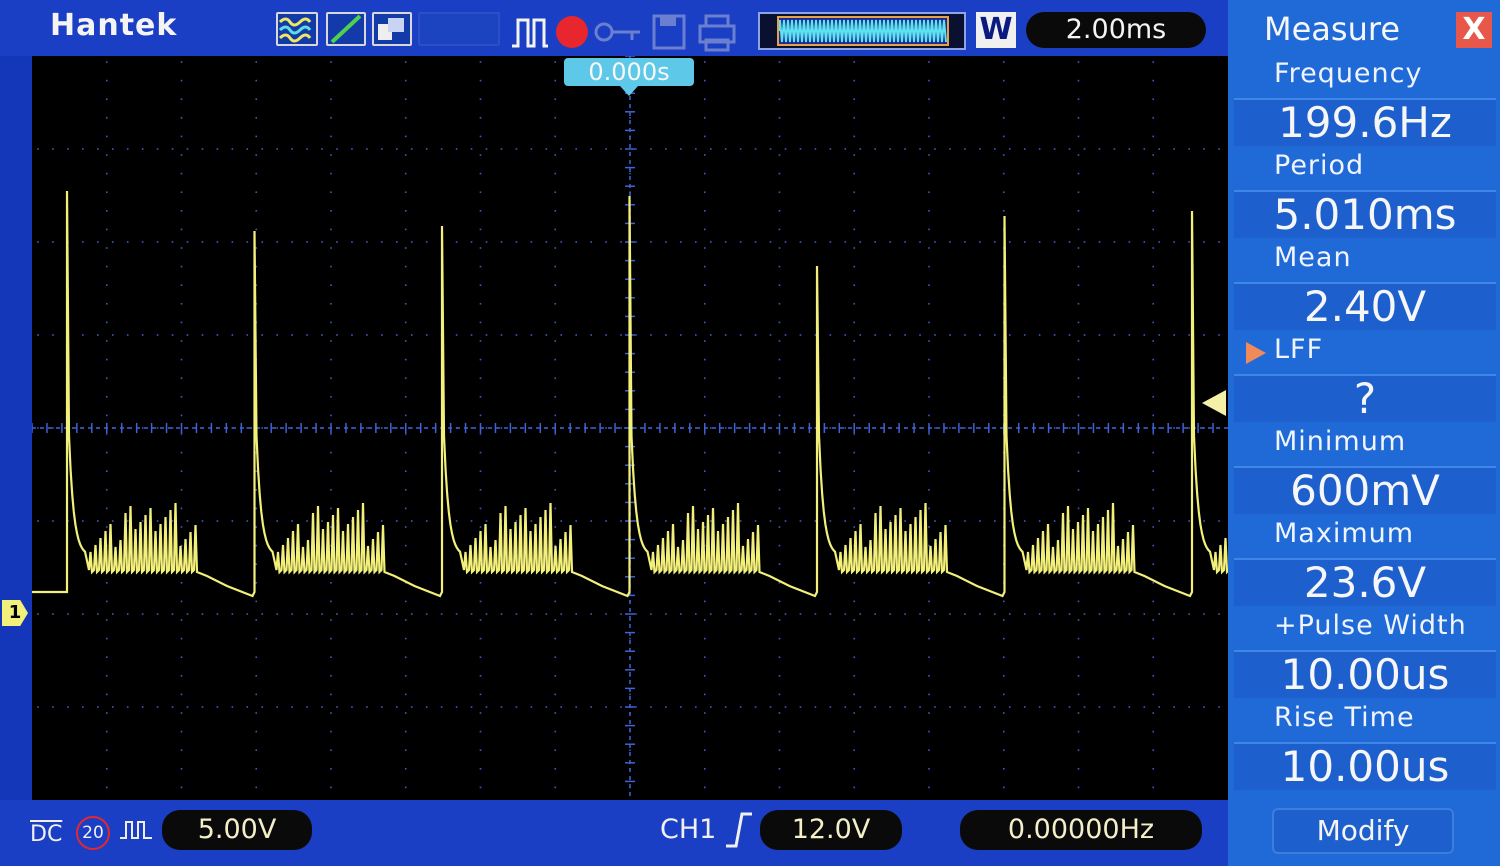  What do you see at coordinates (1299, 349) in the screenshot?
I see `measure-label-lff: LFF` at bounding box center [1299, 349].